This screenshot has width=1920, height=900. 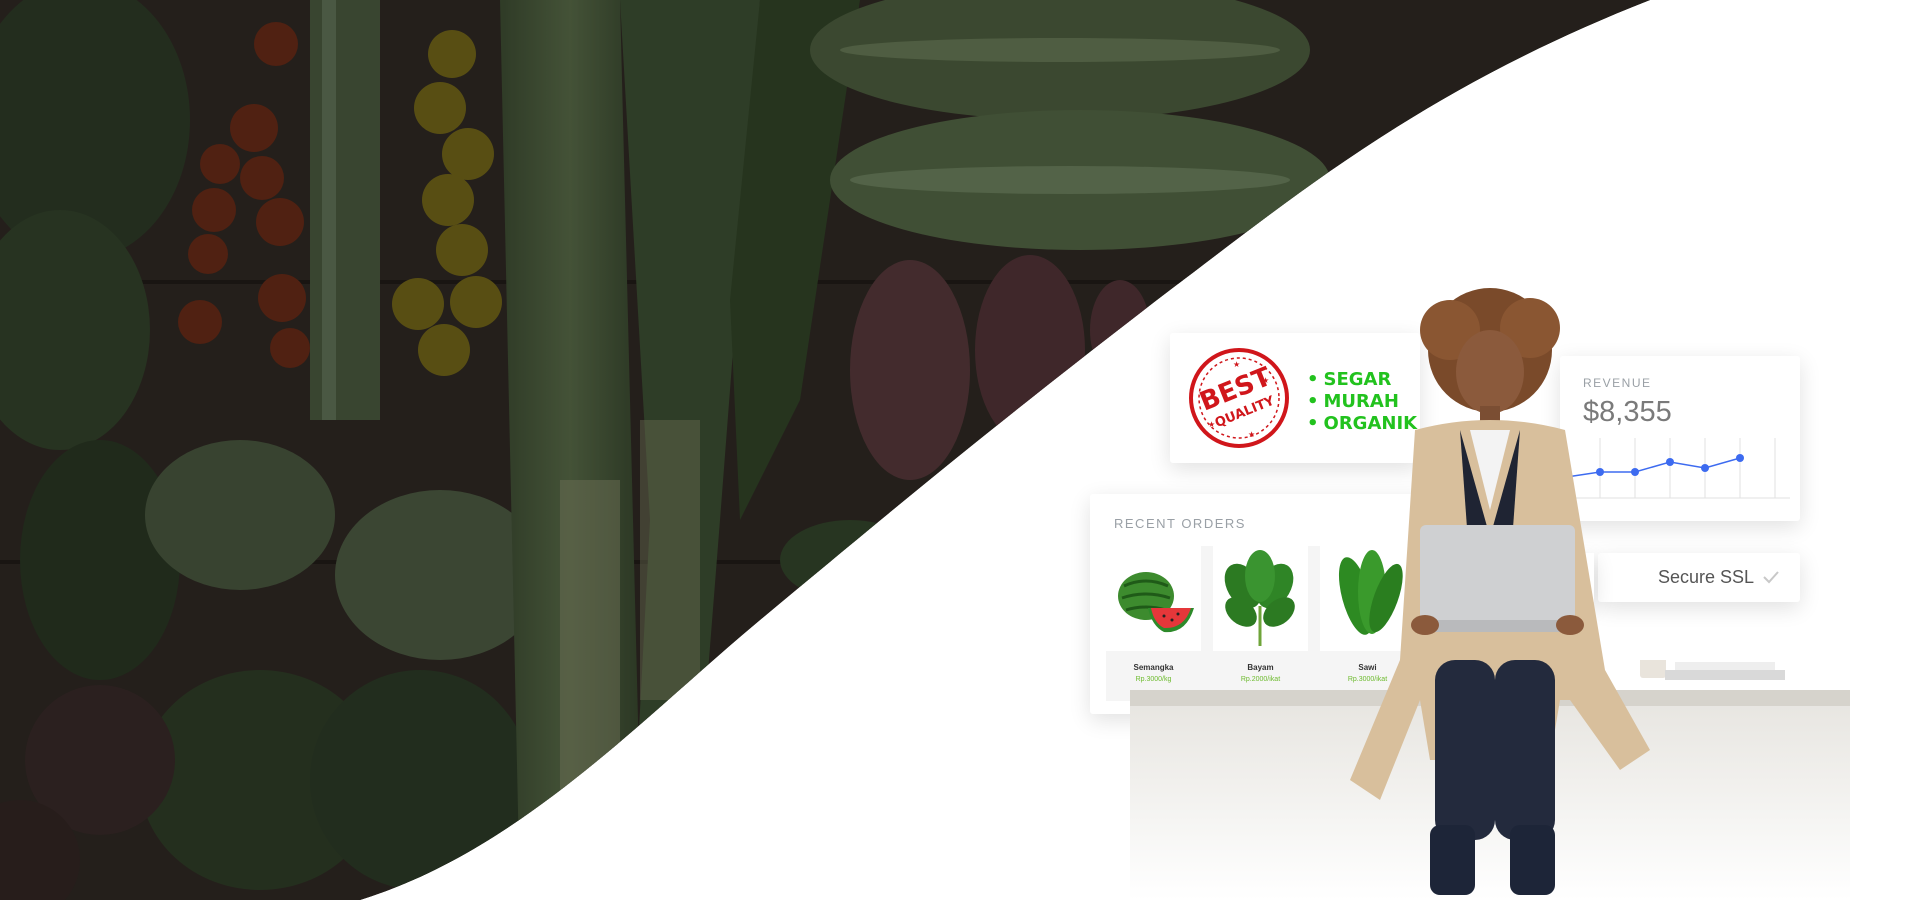 I want to click on spinach-icon, so click(x=1260, y=598).